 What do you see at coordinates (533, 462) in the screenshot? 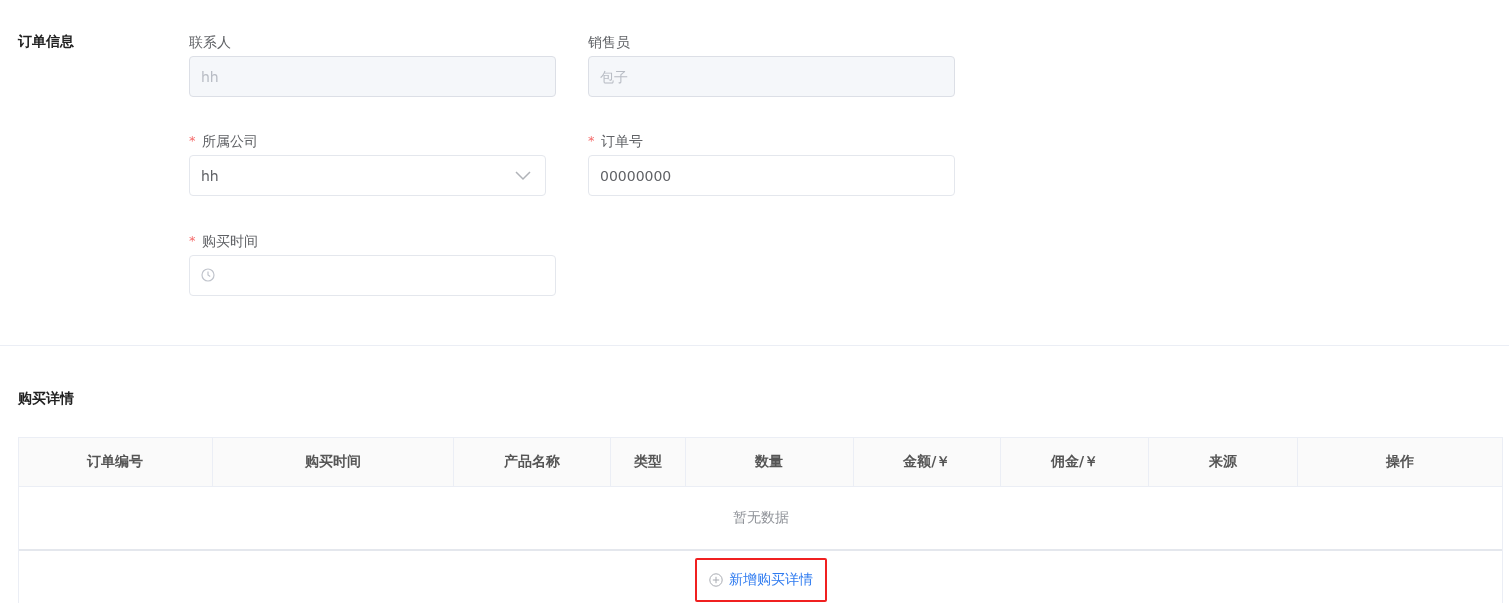
I see `column-header: 产品名称` at bounding box center [533, 462].